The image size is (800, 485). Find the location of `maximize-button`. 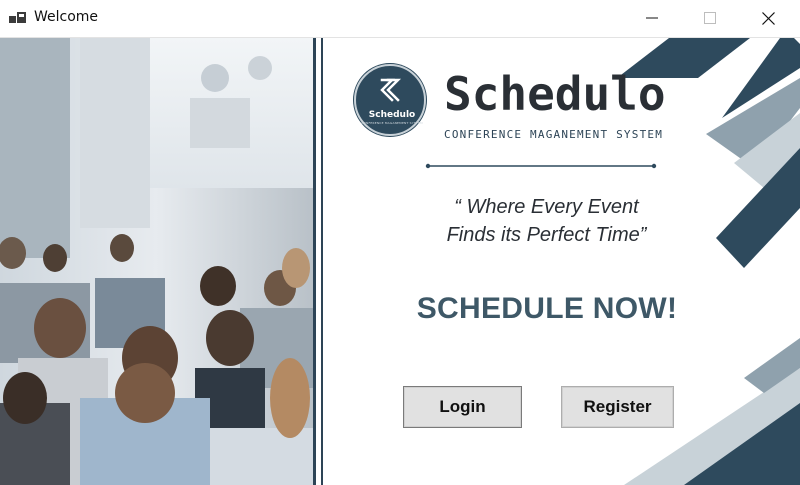

maximize-button is located at coordinates (710, 18).